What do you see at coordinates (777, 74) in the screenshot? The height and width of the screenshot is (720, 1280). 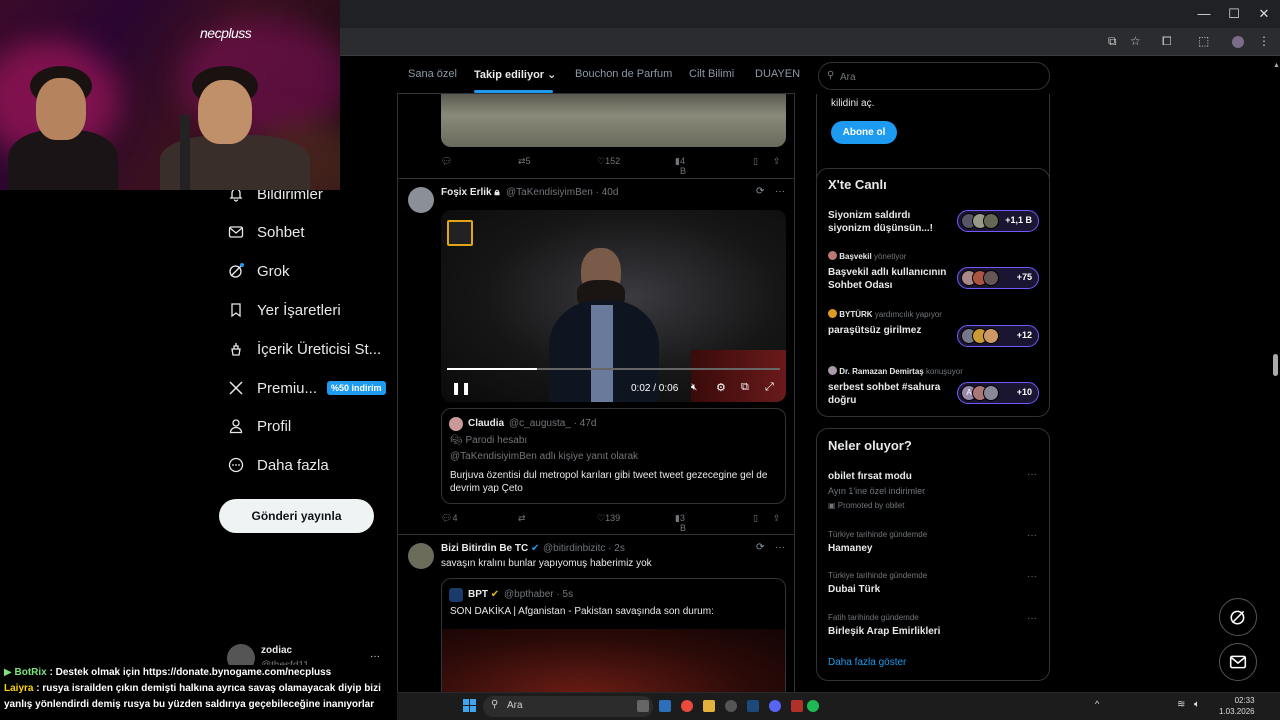 I see `tab-duayen: DUAYEN` at bounding box center [777, 74].